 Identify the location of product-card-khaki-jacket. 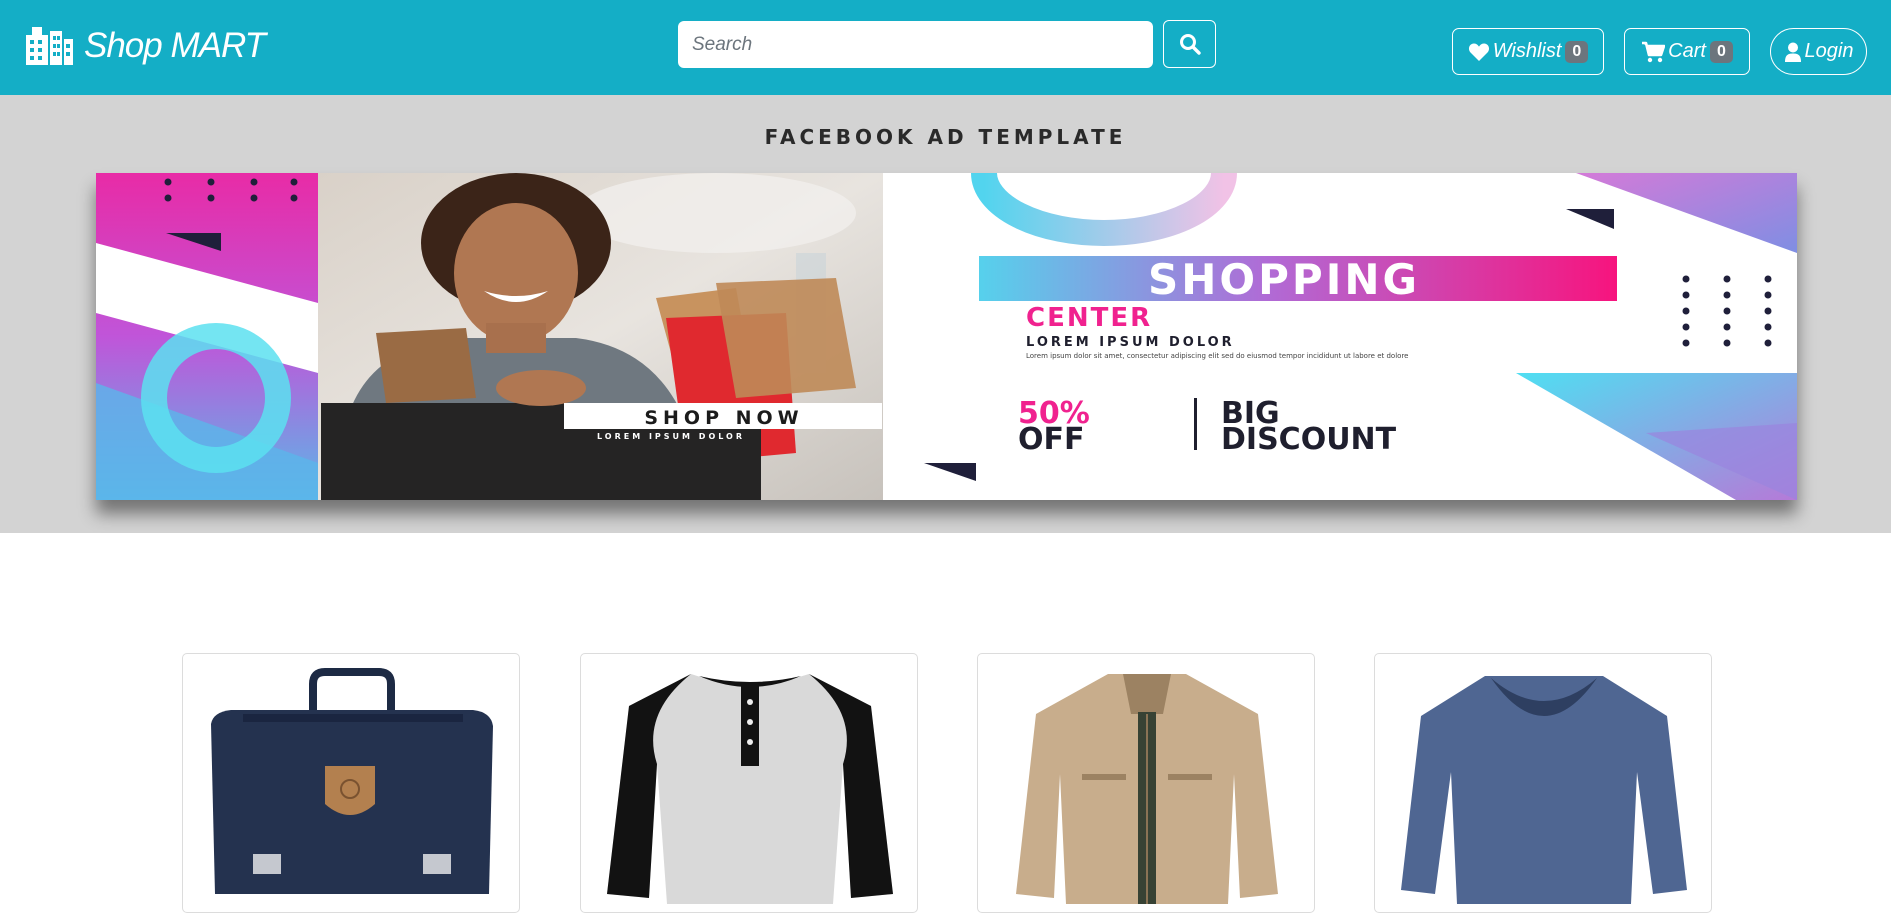
(1146, 783).